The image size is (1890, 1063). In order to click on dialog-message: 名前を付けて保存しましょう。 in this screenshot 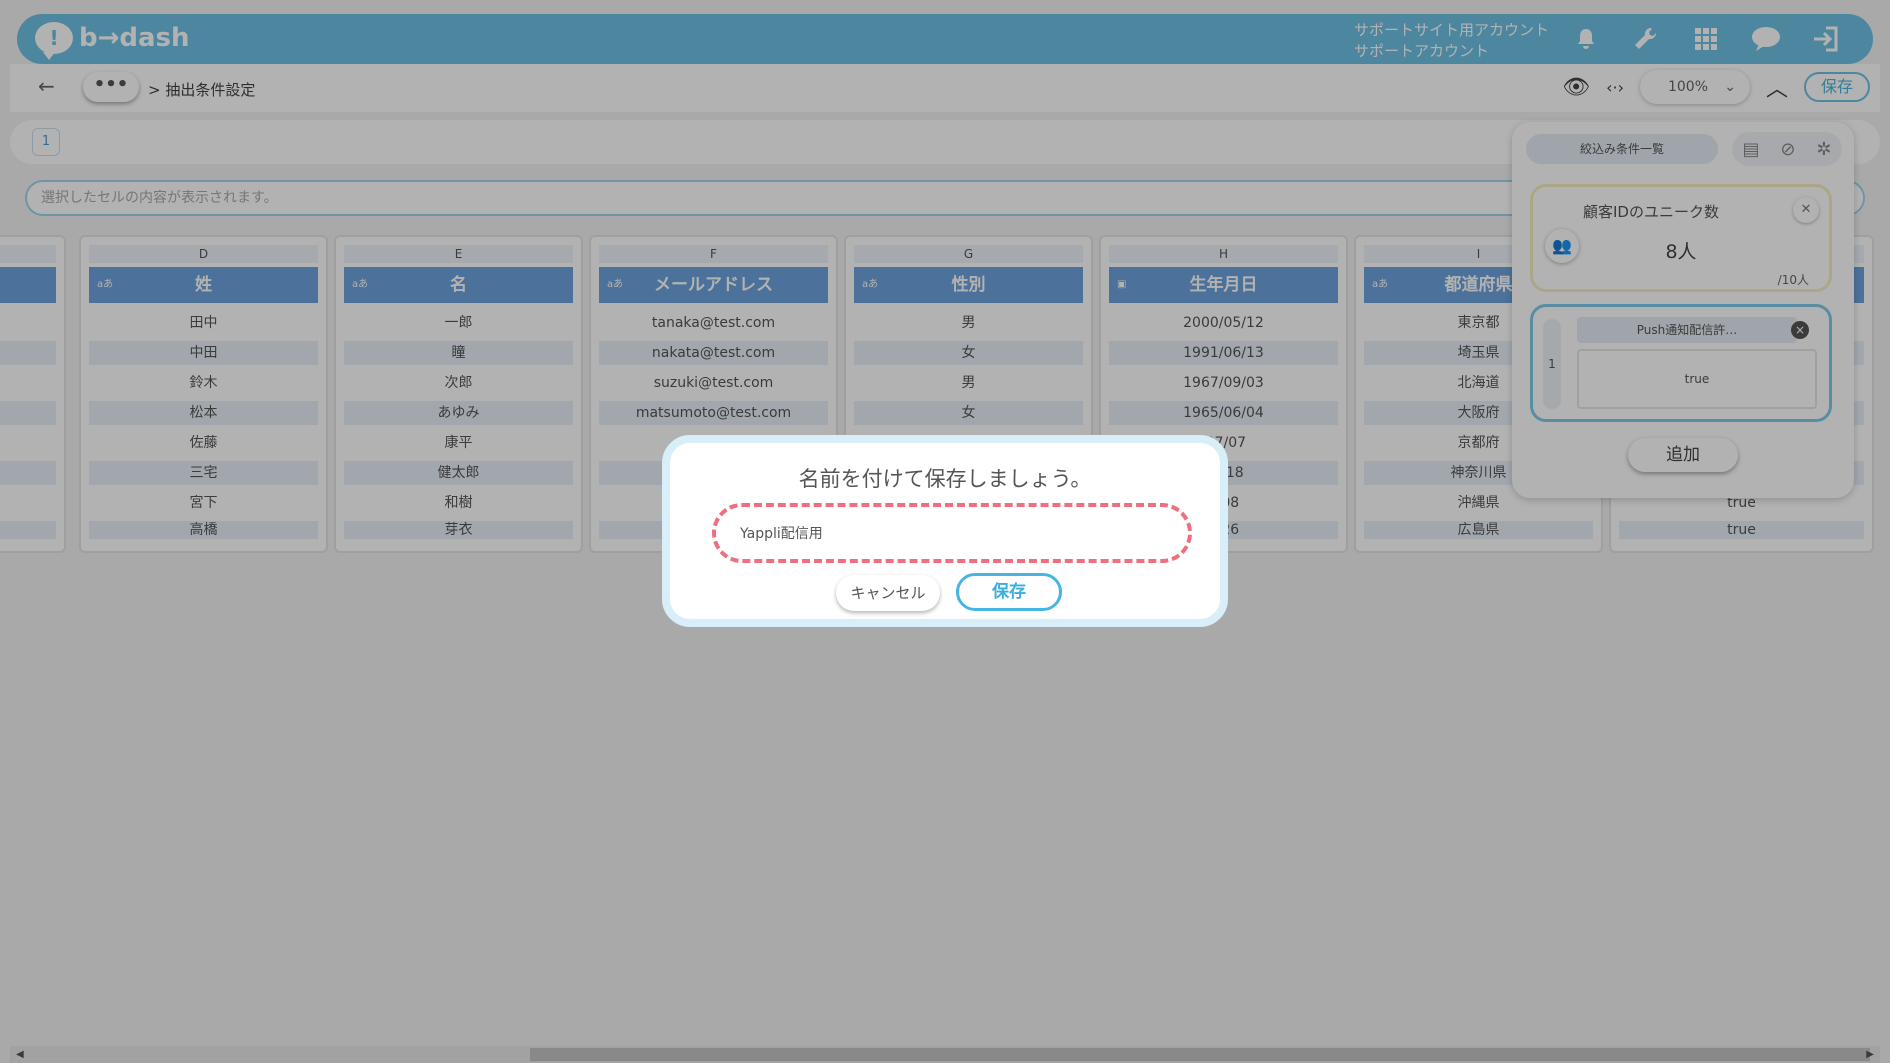, I will do `click(945, 479)`.